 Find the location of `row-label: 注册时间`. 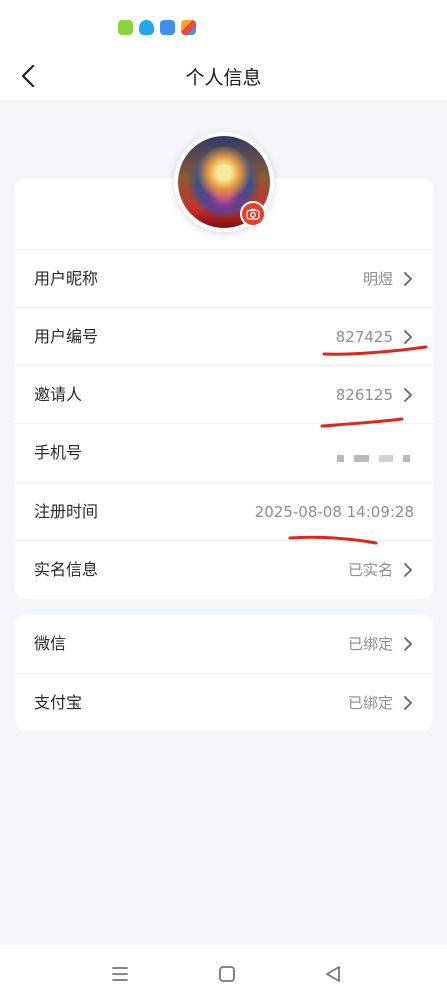

row-label: 注册时间 is located at coordinates (66, 511).